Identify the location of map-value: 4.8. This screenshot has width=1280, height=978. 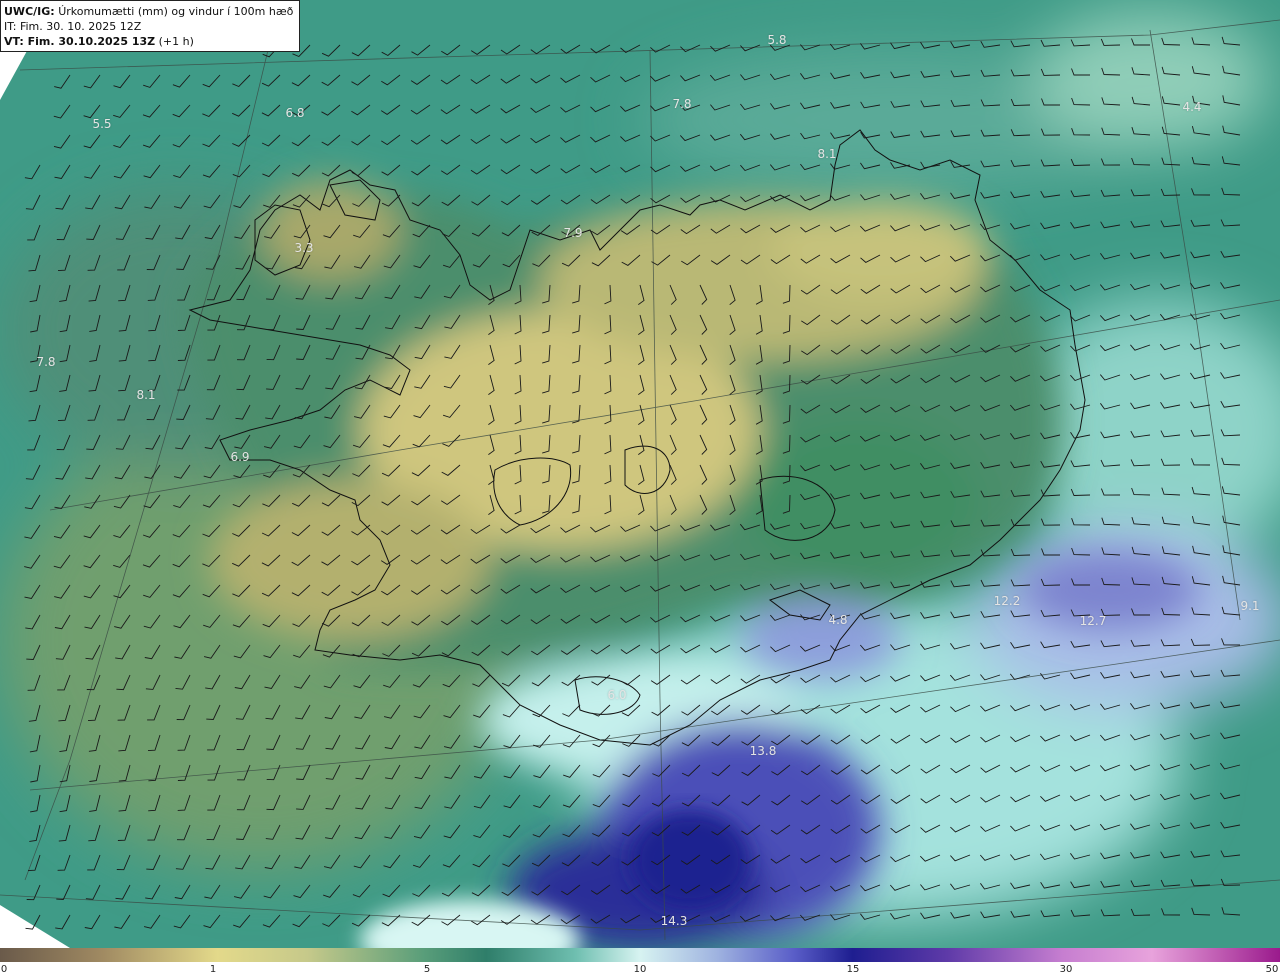
(838, 620).